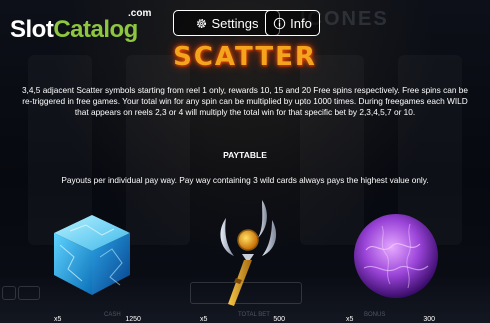 The height and width of the screenshot is (323, 490). Describe the element at coordinates (279, 23) in the screenshot. I see `info-icon` at that location.